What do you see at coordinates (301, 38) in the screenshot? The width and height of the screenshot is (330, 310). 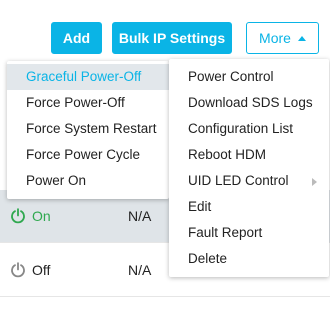 I see `caret-up-icon` at bounding box center [301, 38].